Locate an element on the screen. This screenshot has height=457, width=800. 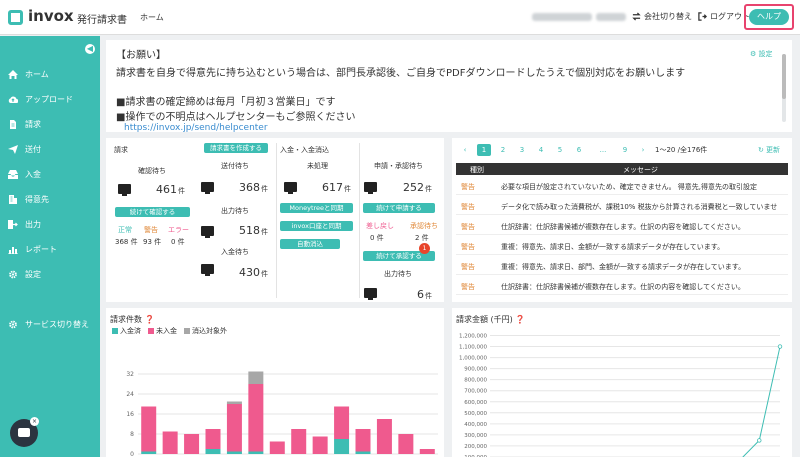
create-invoice-button: 請求書を作成する is located at coordinates (236, 148).